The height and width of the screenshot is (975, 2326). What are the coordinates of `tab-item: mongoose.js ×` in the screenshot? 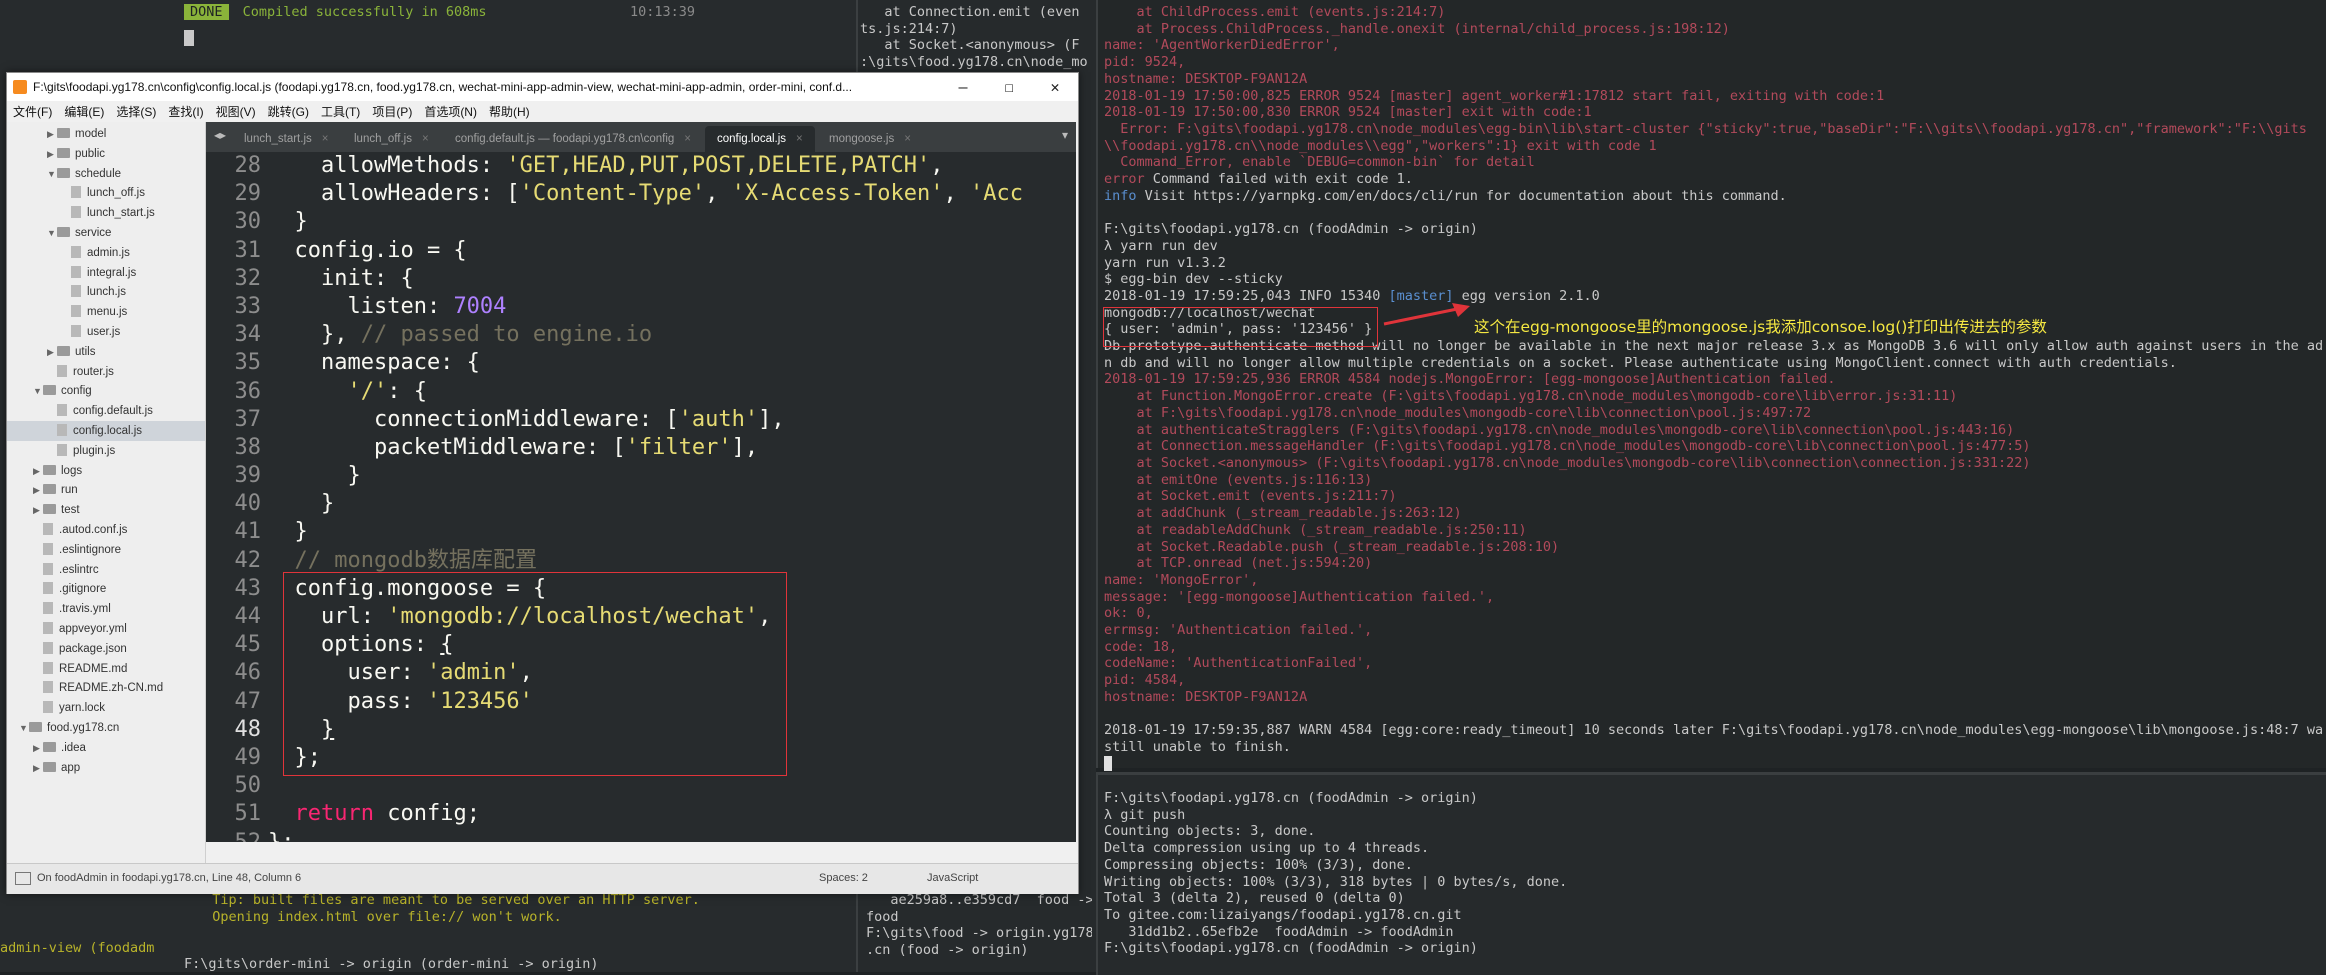 It's located at (870, 139).